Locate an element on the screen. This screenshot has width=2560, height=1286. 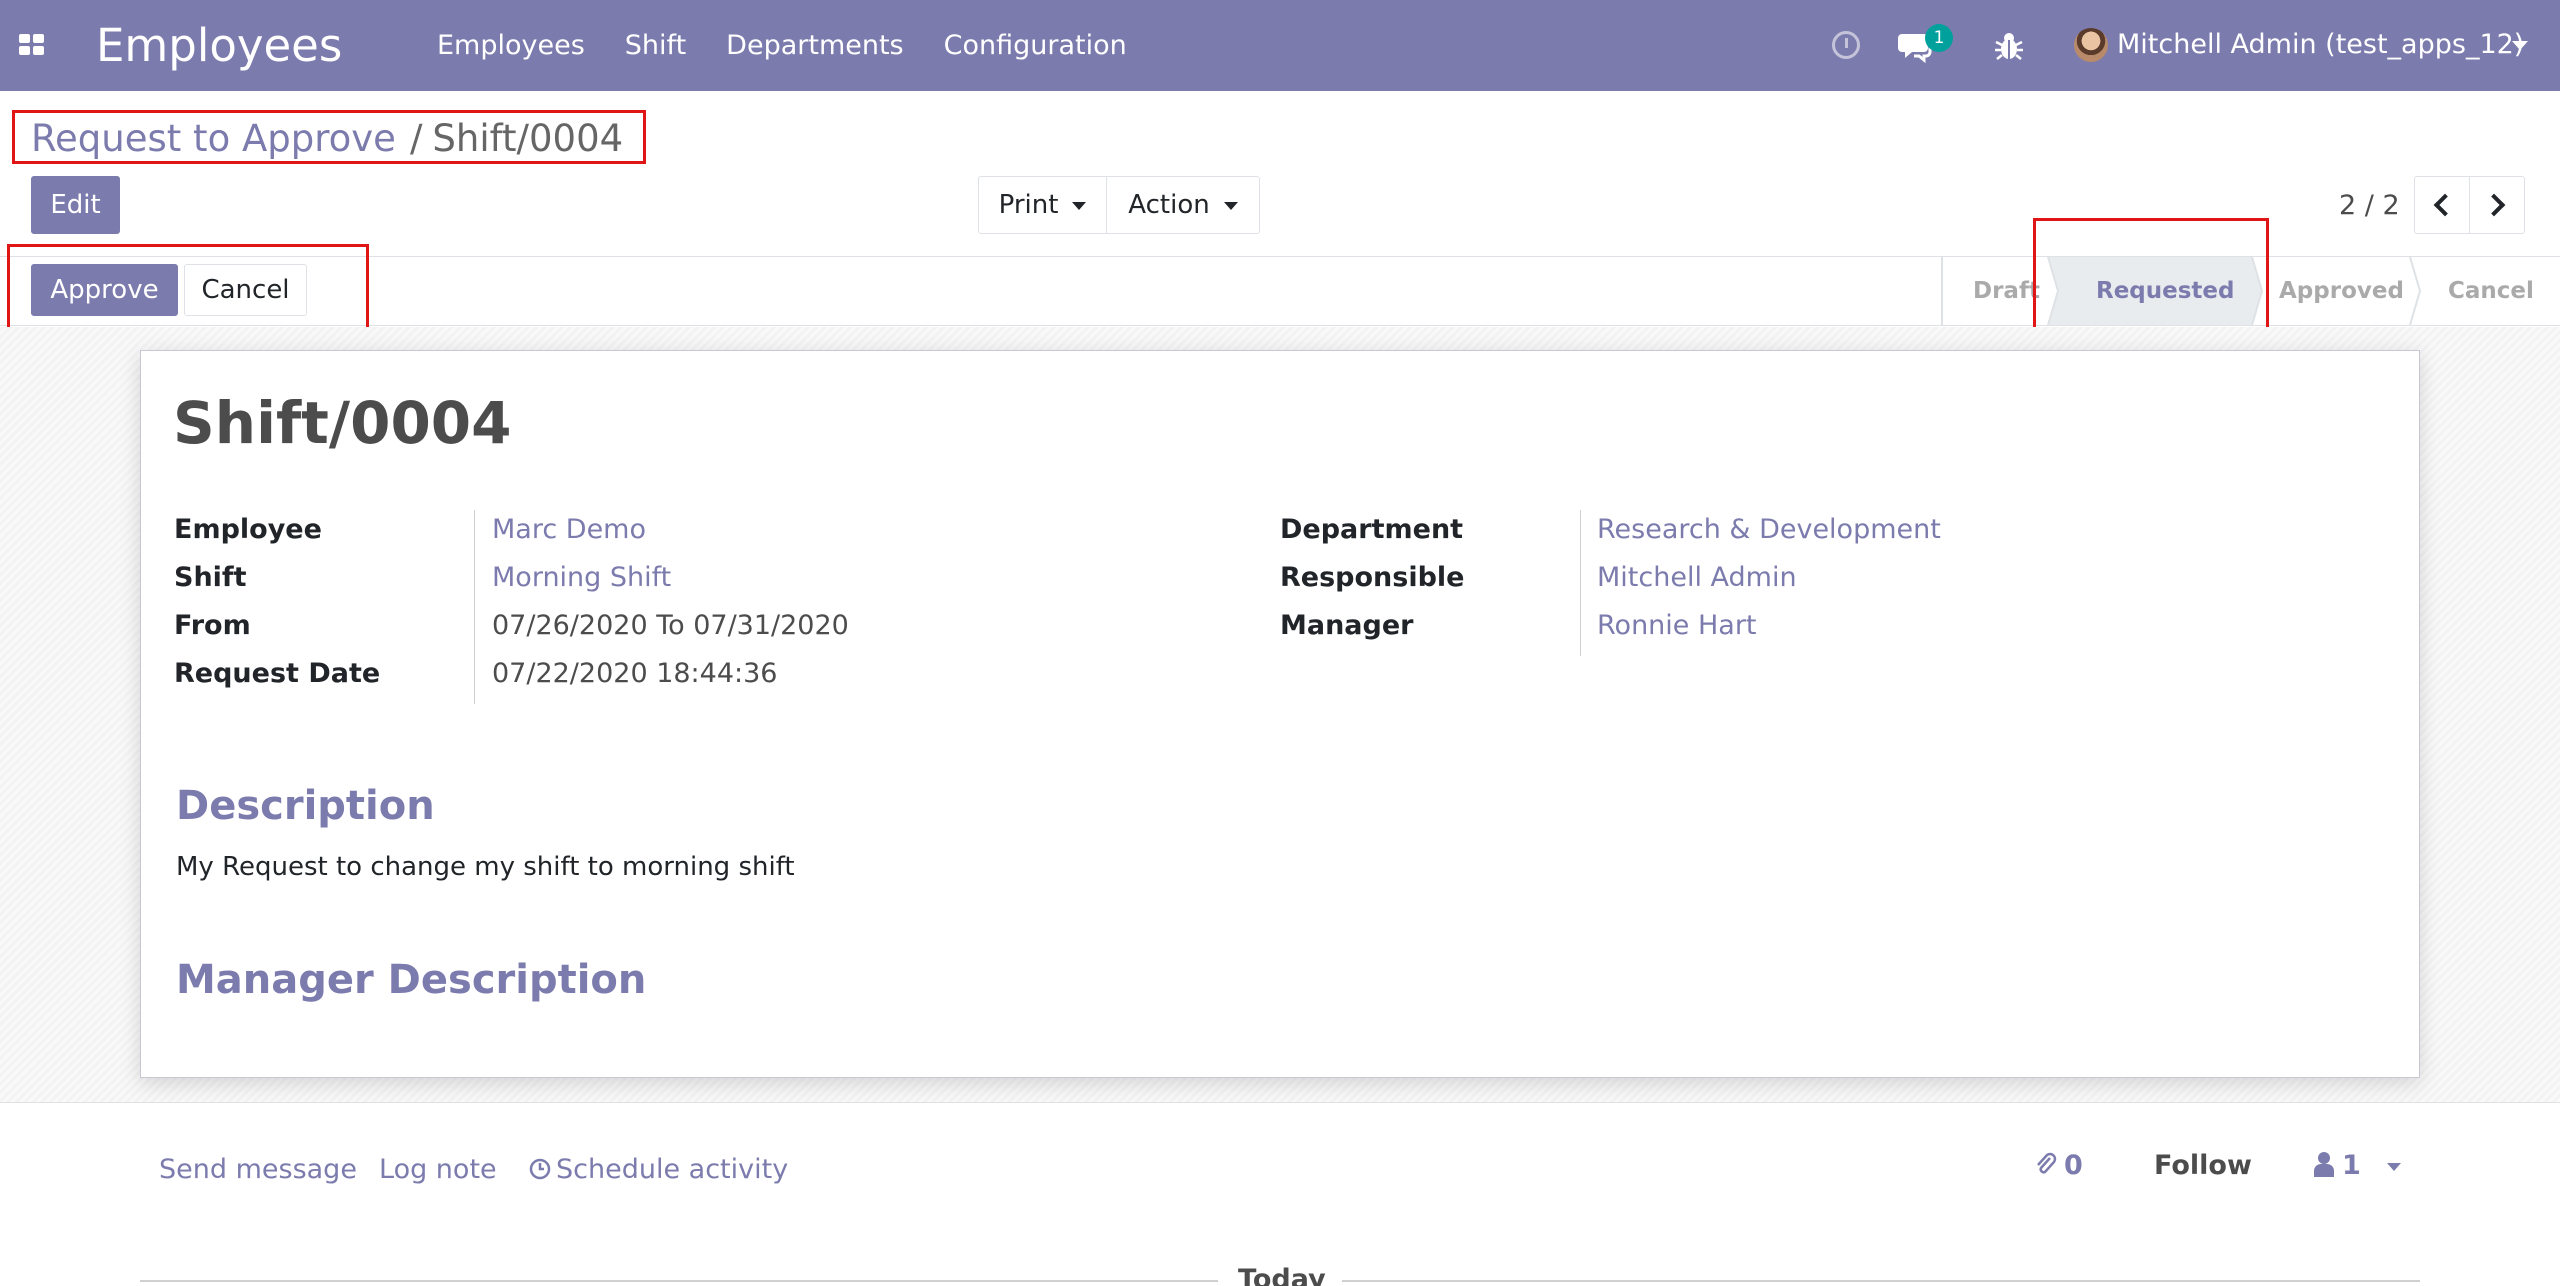
schedule-activity-label: Schedule activity is located at coordinates (672, 1169).